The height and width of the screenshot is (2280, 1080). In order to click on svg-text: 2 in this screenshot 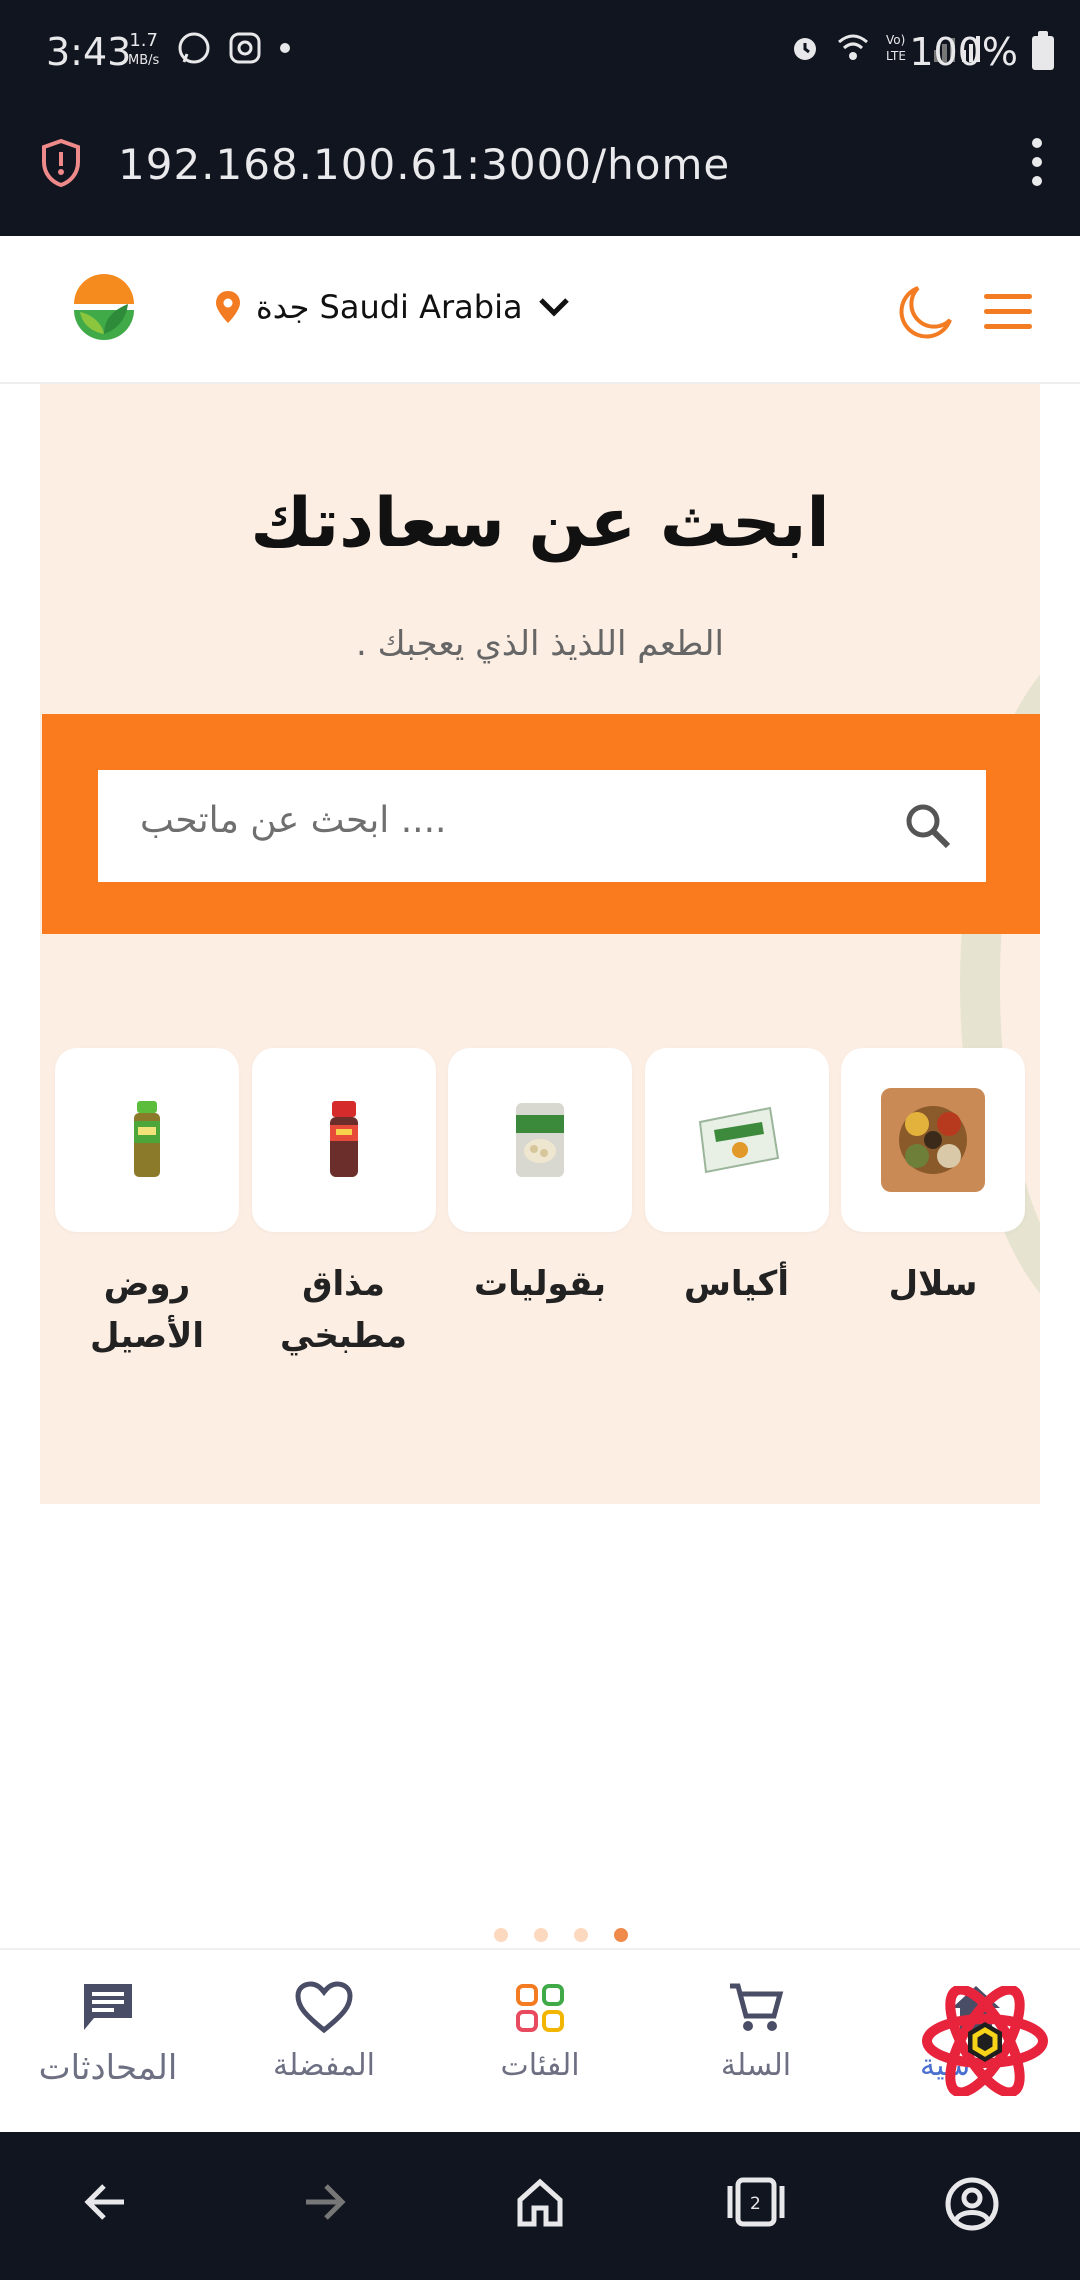, I will do `click(755, 2204)`.